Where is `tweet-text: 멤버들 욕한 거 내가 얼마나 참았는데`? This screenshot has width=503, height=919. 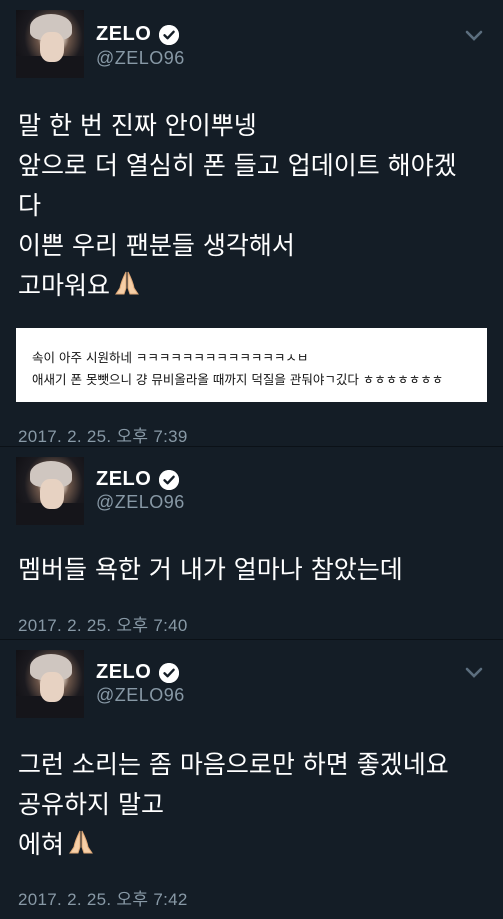 tweet-text: 멤버들 욕한 거 내가 얼마나 참았는데 is located at coordinates (252, 570).